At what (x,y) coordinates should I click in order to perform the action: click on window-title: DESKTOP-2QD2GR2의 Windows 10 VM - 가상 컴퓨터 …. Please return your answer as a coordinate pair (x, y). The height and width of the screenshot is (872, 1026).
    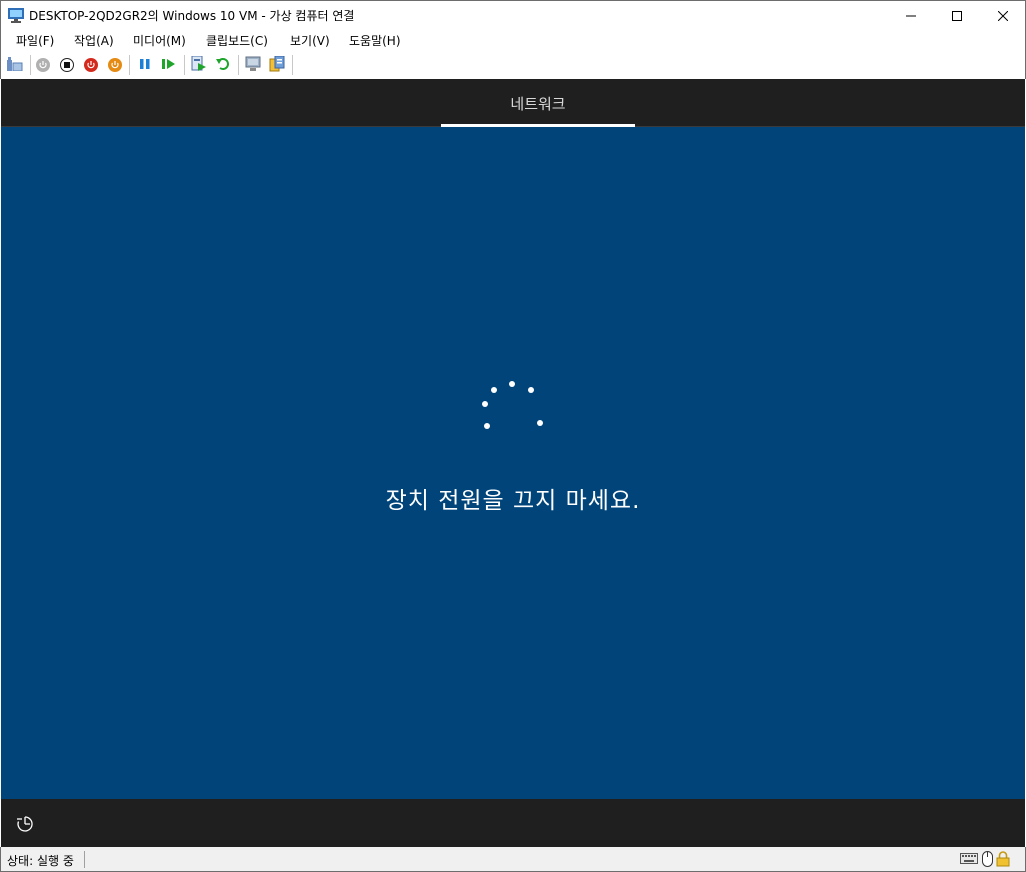
    Looking at the image, I should click on (192, 16).